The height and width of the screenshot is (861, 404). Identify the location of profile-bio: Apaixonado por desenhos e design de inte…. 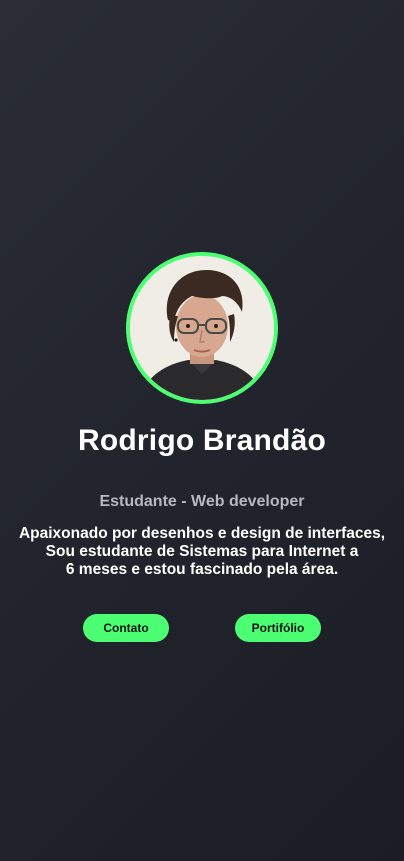
(202, 552).